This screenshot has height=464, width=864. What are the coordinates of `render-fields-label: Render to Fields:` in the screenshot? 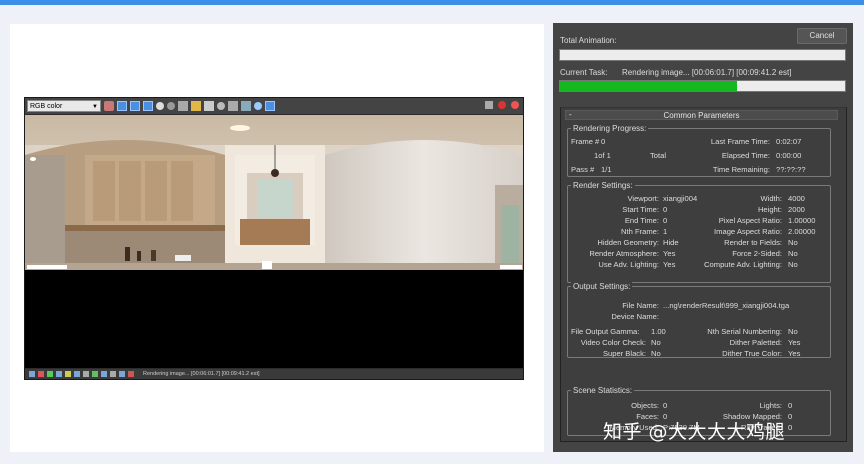 It's located at (753, 242).